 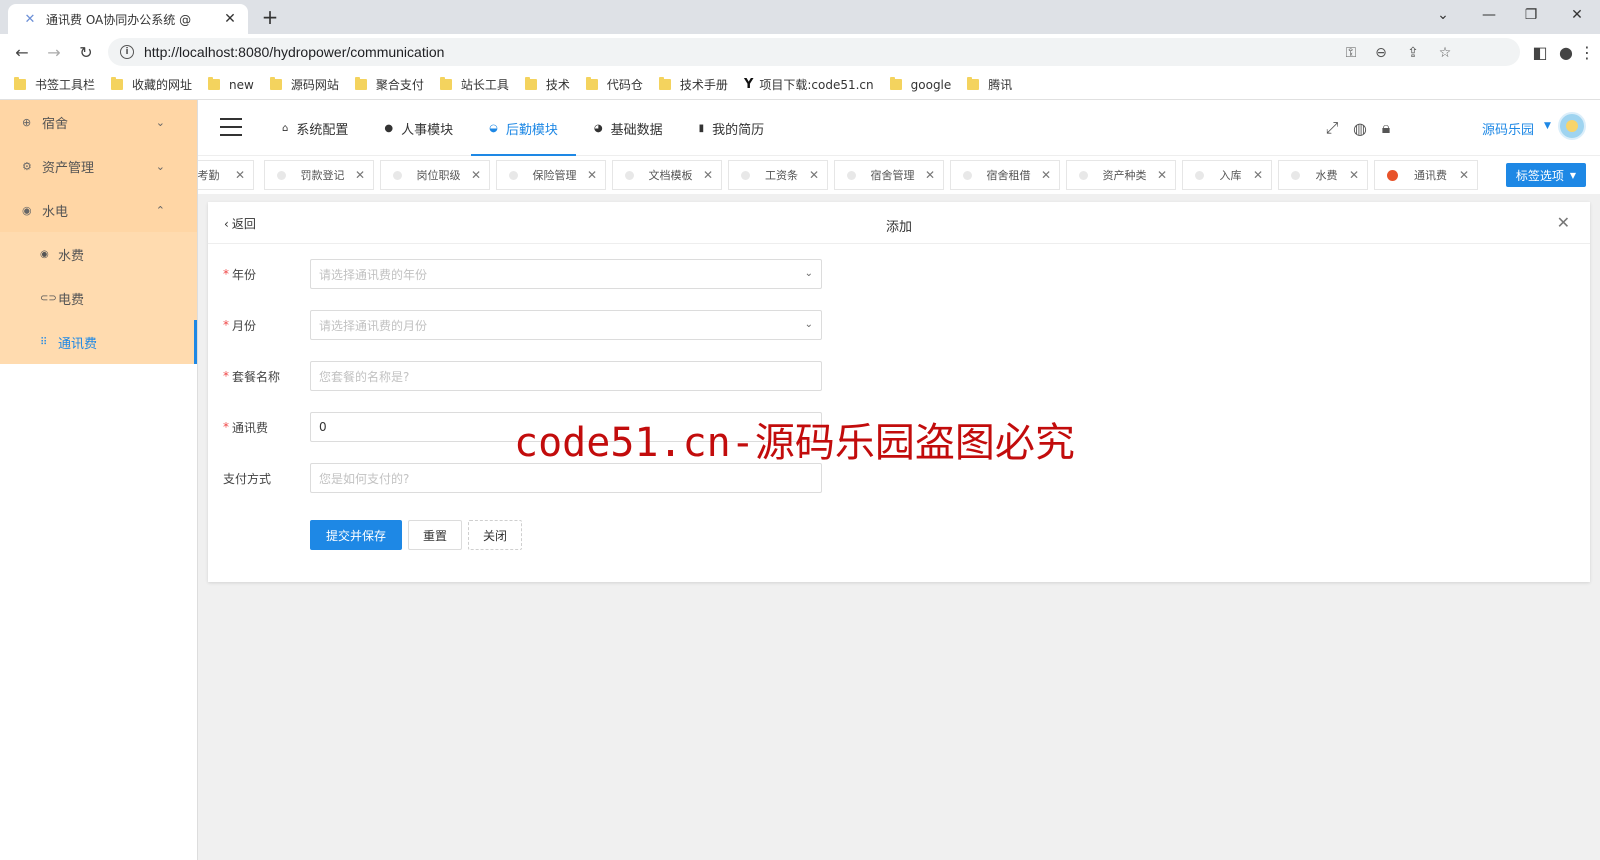 I want to click on info-icon: i, so click(x=127, y=52).